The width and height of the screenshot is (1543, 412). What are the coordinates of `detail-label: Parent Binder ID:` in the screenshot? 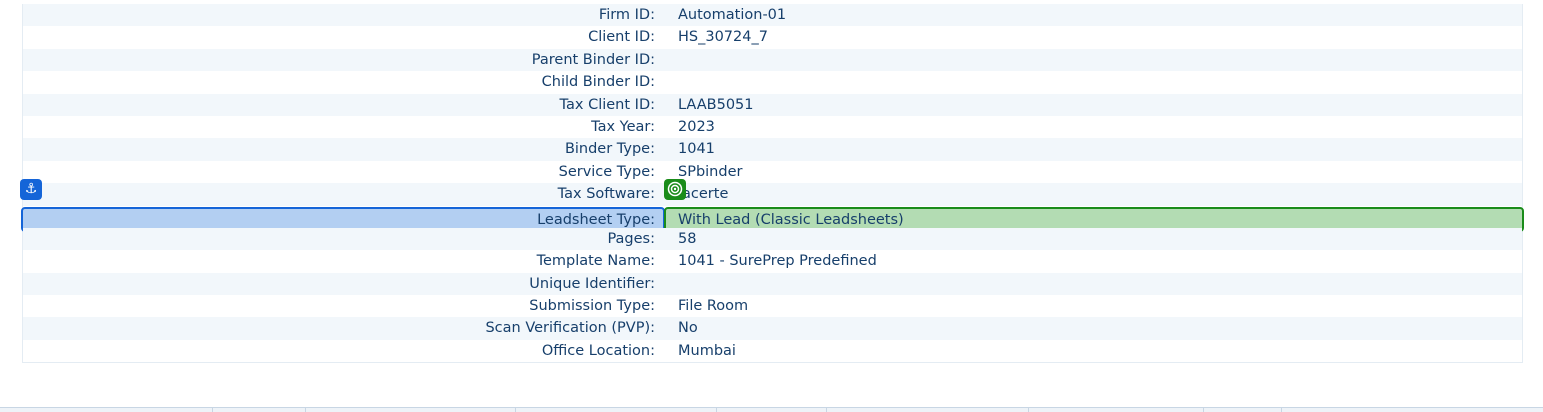 It's located at (593, 59).